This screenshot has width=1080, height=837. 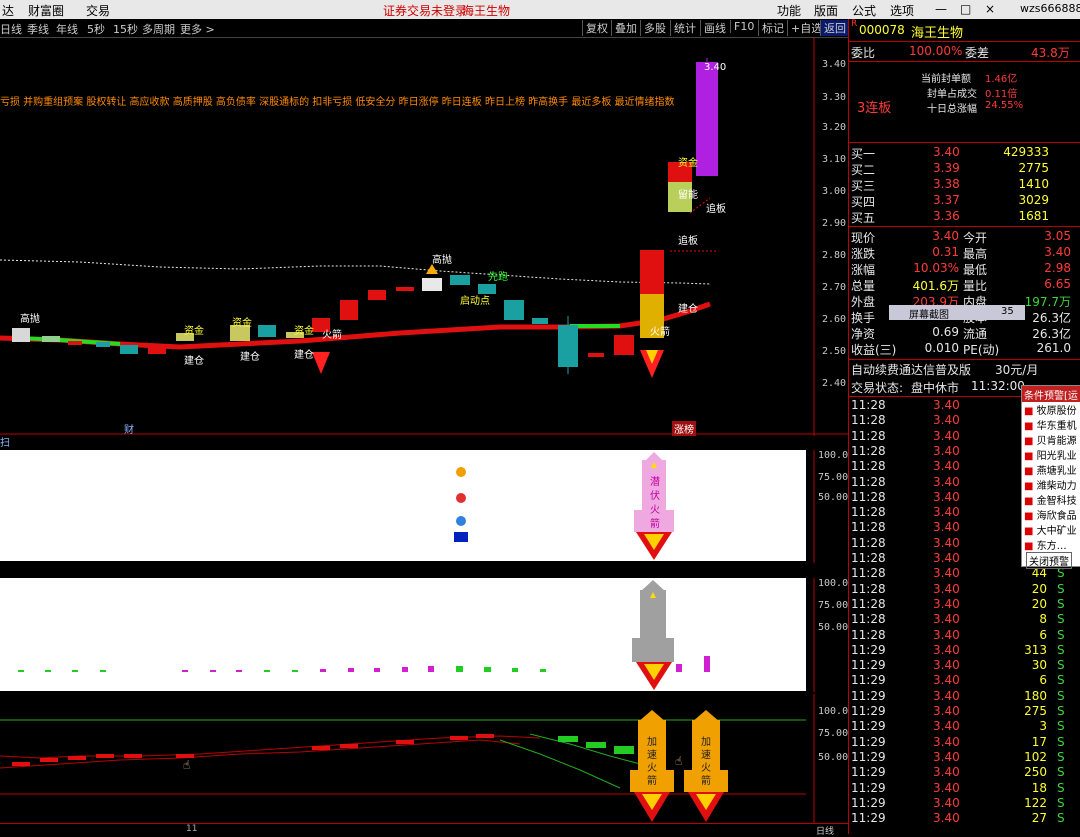 What do you see at coordinates (498, 277) in the screenshot?
I see `annot-xianpao: 先跑` at bounding box center [498, 277].